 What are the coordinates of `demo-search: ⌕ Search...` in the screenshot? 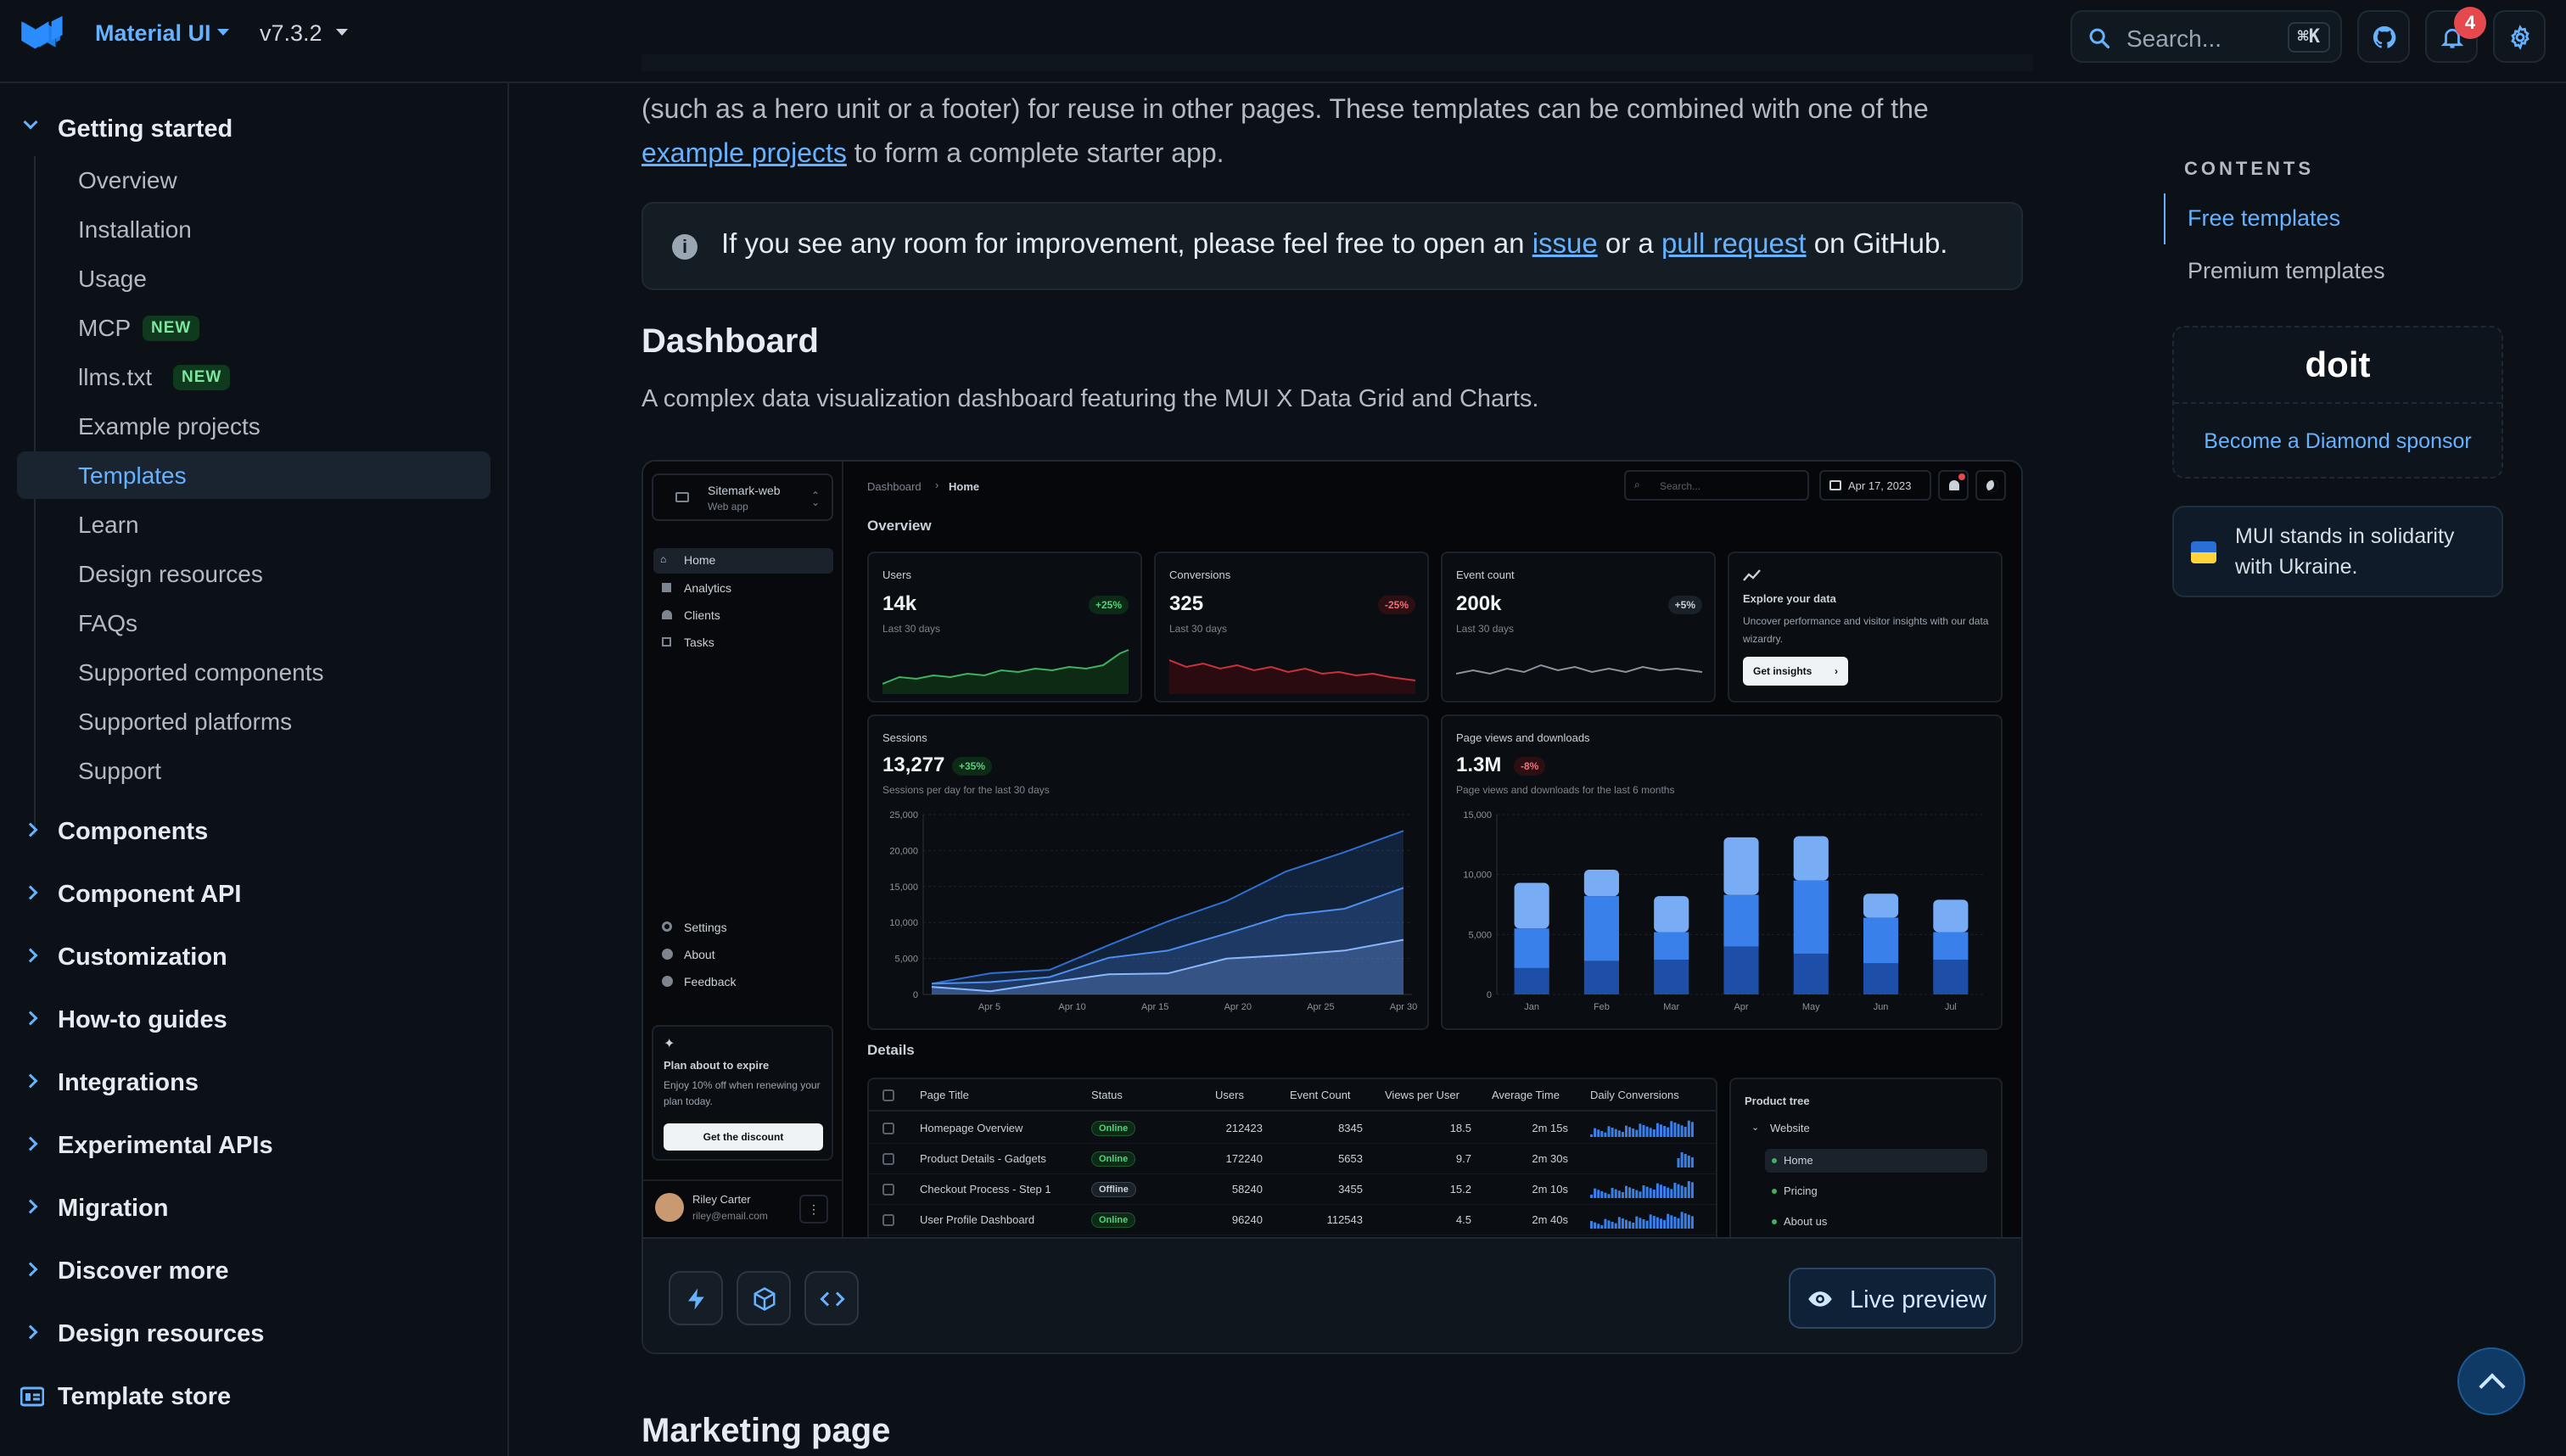 It's located at (1716, 485).